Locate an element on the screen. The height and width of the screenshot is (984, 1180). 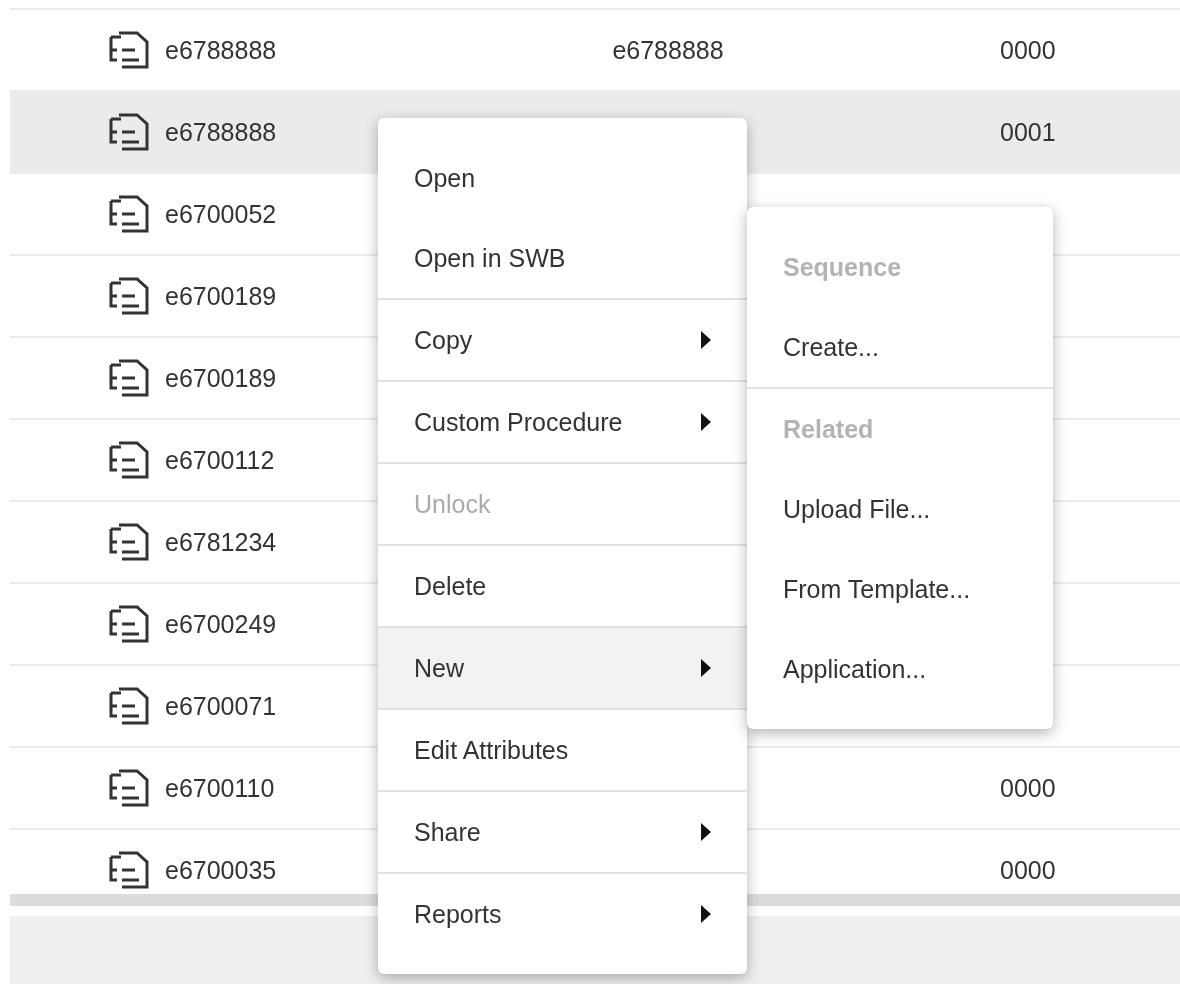
menu-section-header: Related is located at coordinates (828, 429).